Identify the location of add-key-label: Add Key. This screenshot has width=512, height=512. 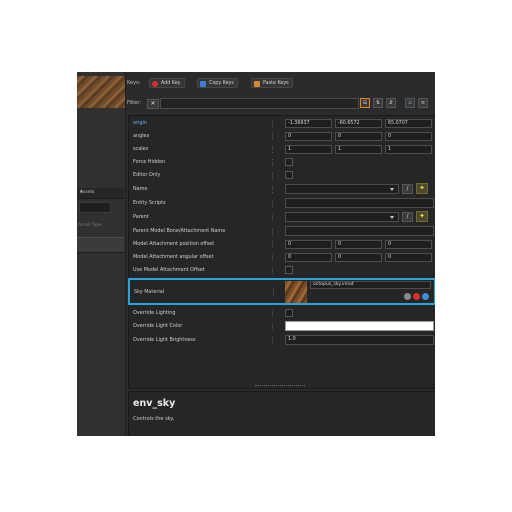
(171, 83).